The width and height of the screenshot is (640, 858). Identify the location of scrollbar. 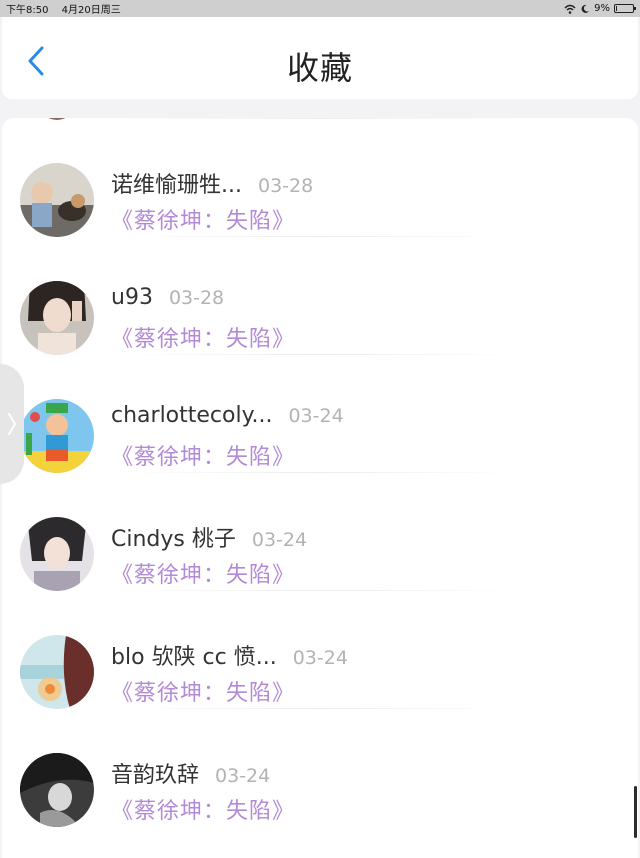
(635, 812).